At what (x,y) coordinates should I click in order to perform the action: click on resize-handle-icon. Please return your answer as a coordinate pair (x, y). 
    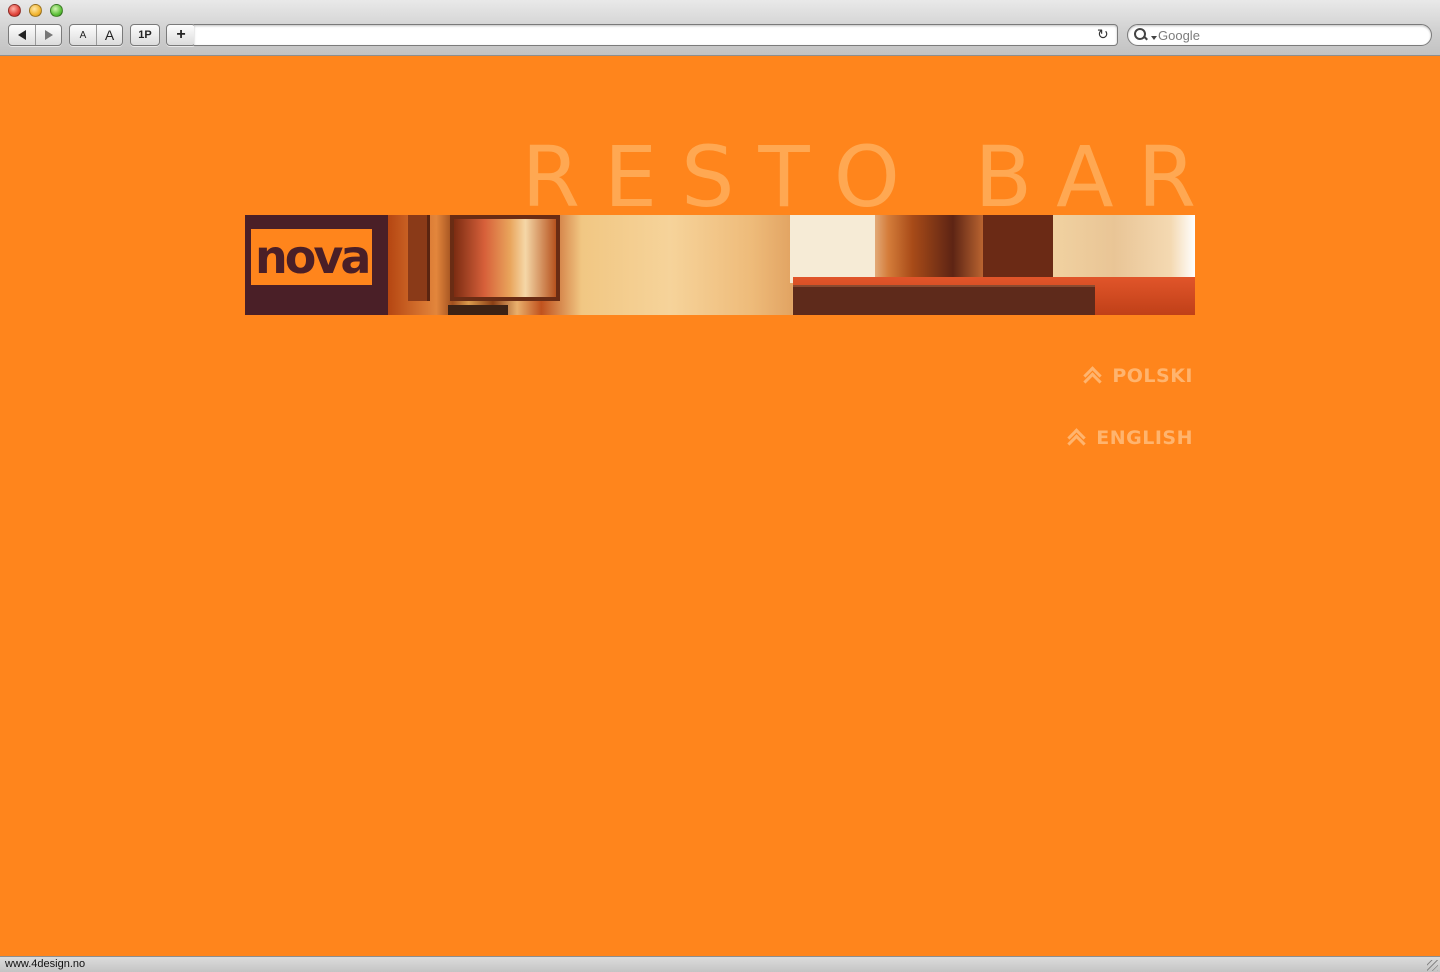
    Looking at the image, I should click on (1432, 965).